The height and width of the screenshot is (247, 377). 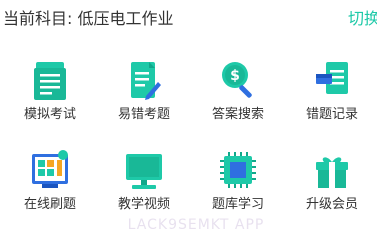 What do you see at coordinates (332, 81) in the screenshot?
I see `error-record-icon` at bounding box center [332, 81].